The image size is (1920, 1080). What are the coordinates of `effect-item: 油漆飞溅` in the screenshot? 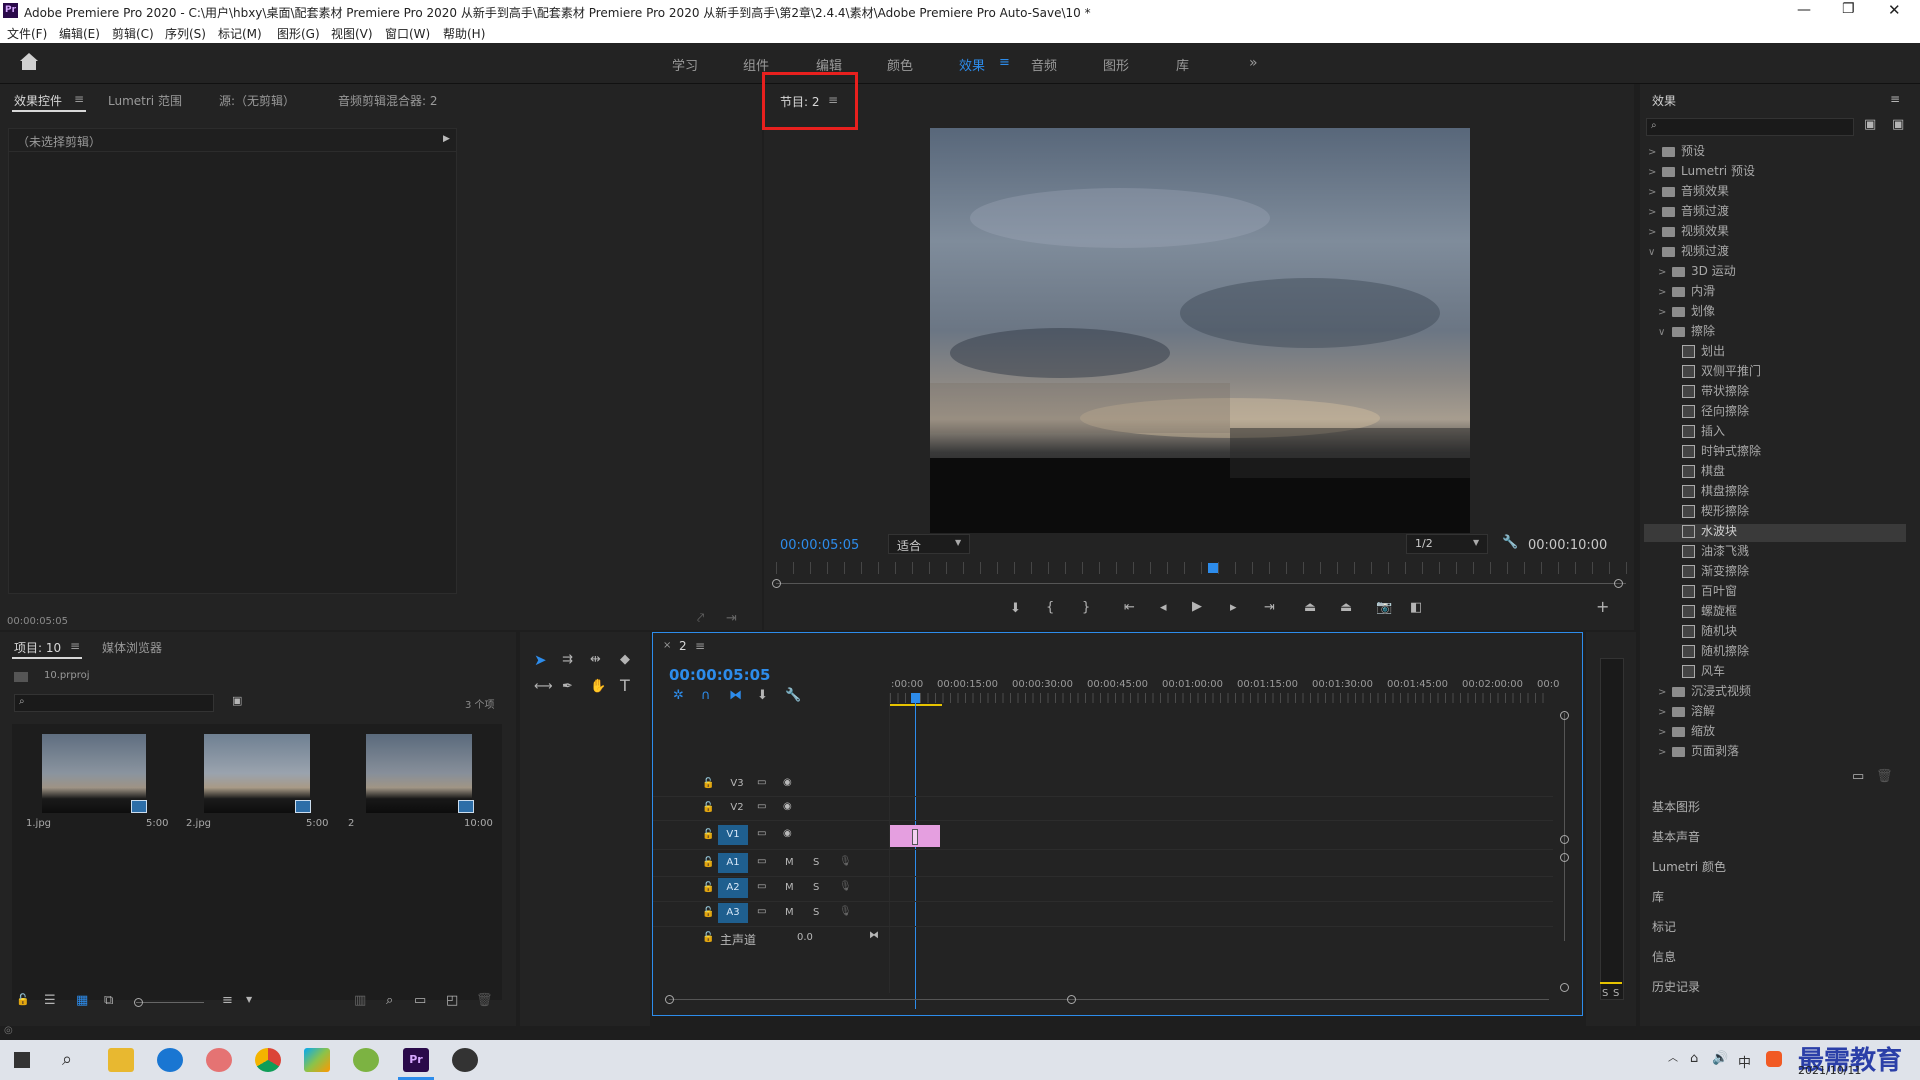 It's located at (1708, 550).